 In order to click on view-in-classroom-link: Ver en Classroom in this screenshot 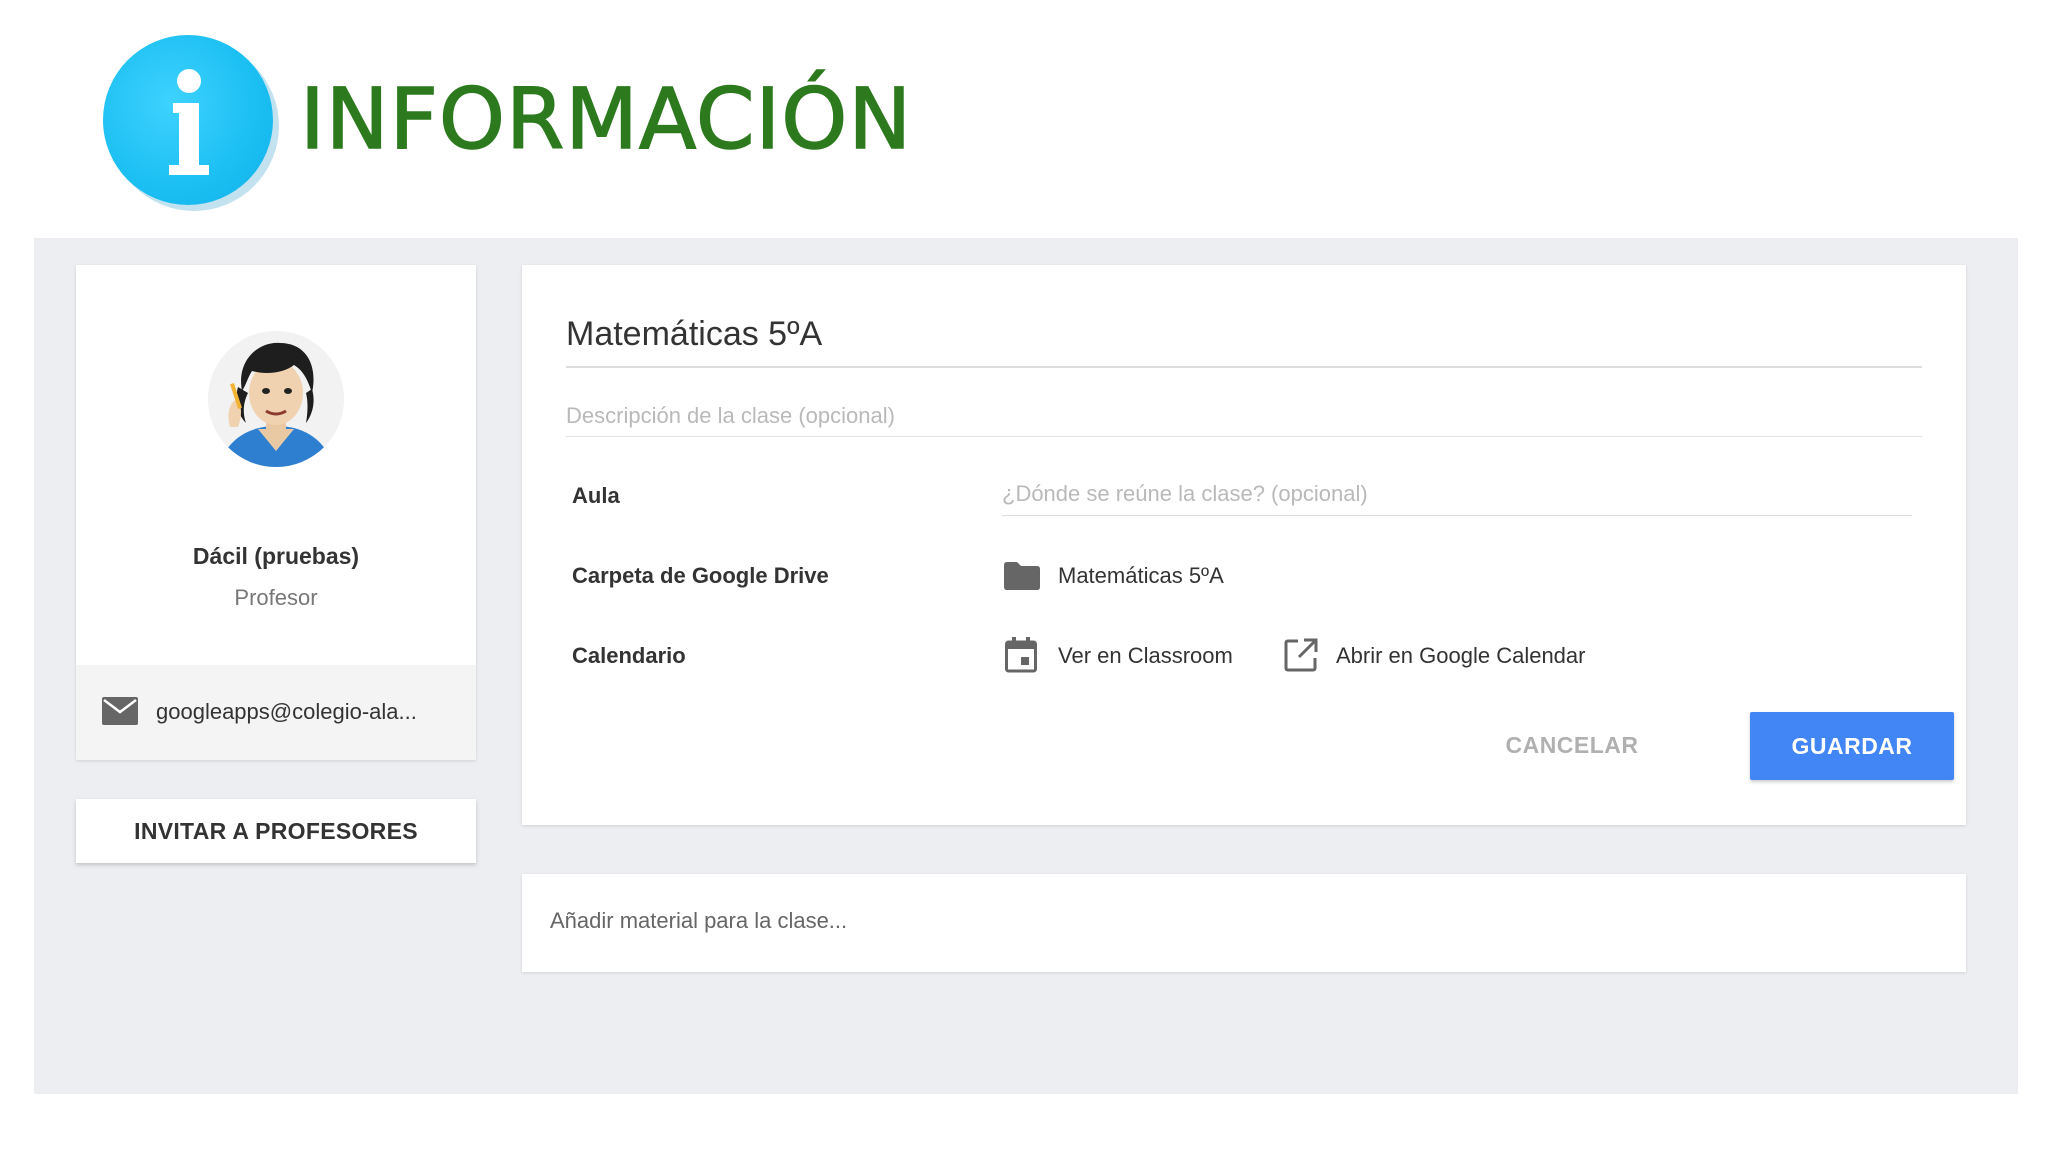, I will do `click(1145, 656)`.